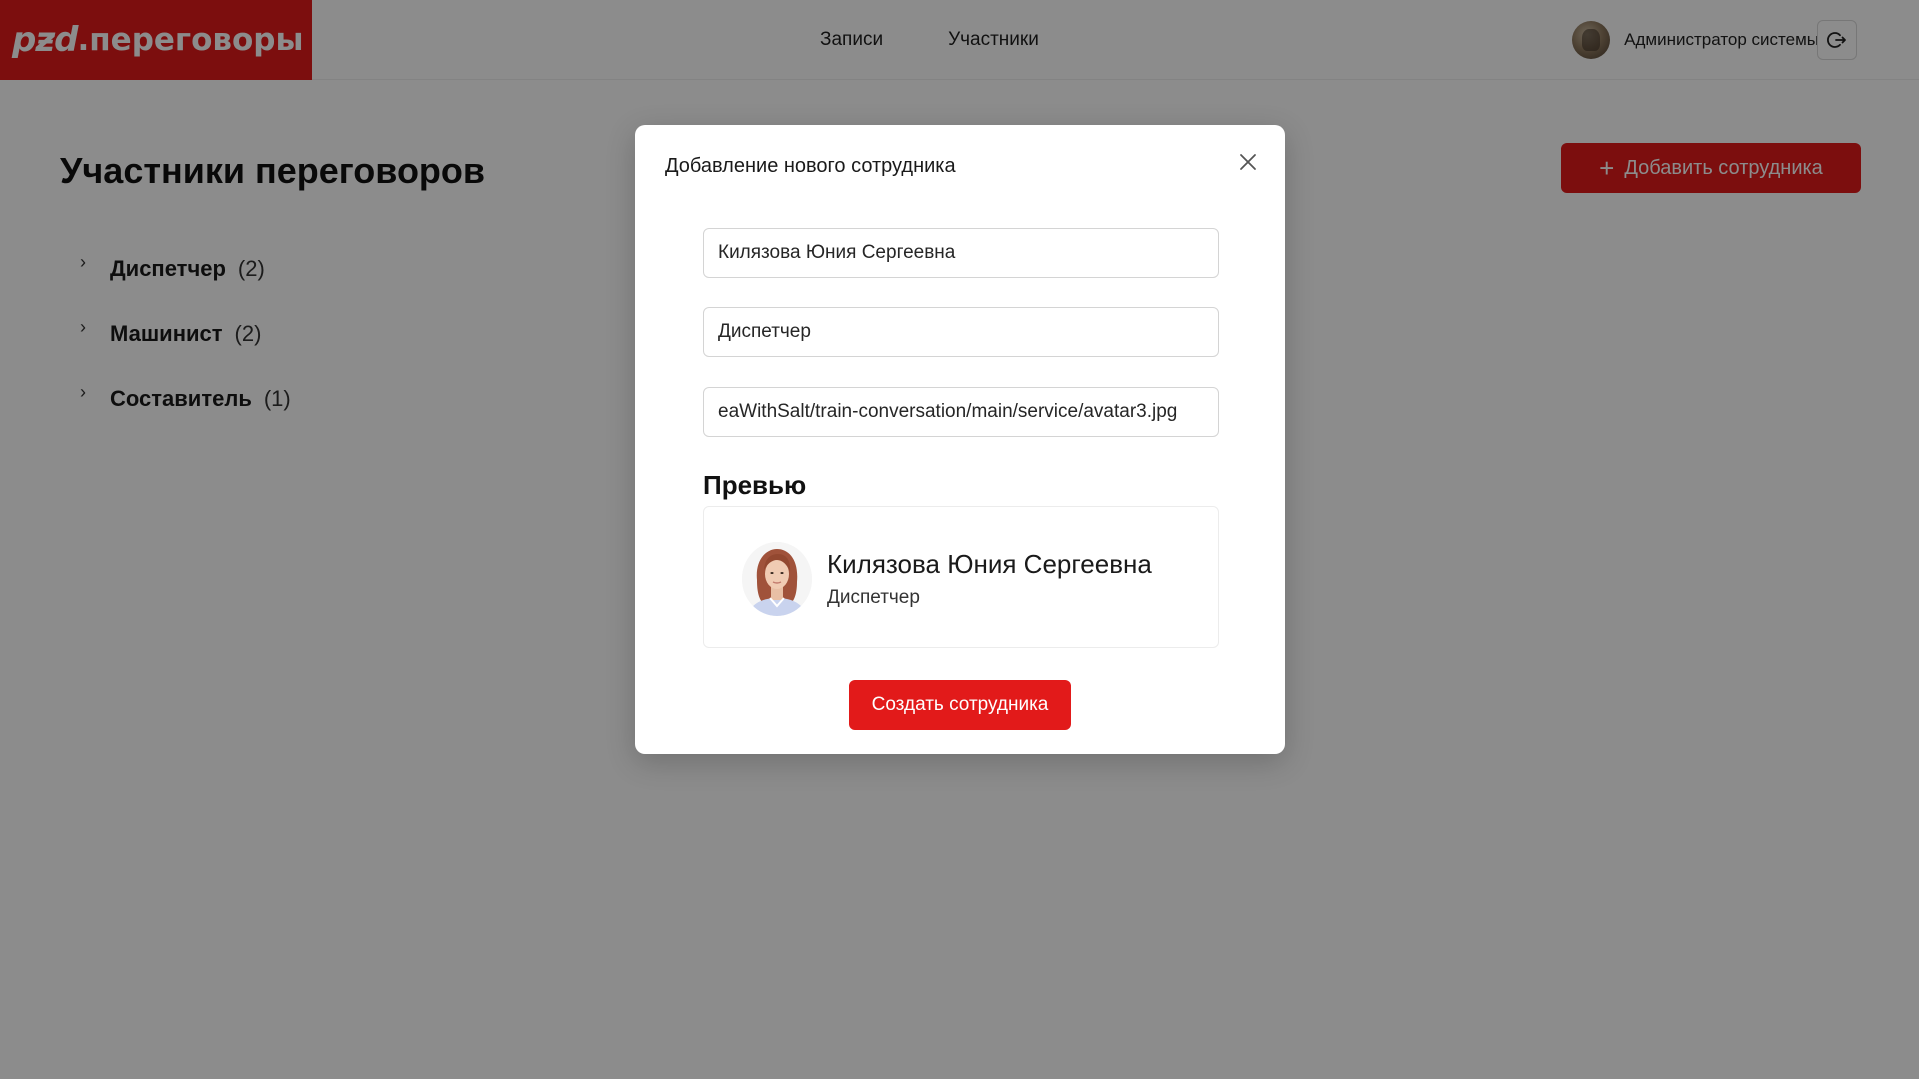 Image resolution: width=1919 pixels, height=1079 pixels. I want to click on preview-name: Килязова Юния Сергеевна, so click(989, 564).